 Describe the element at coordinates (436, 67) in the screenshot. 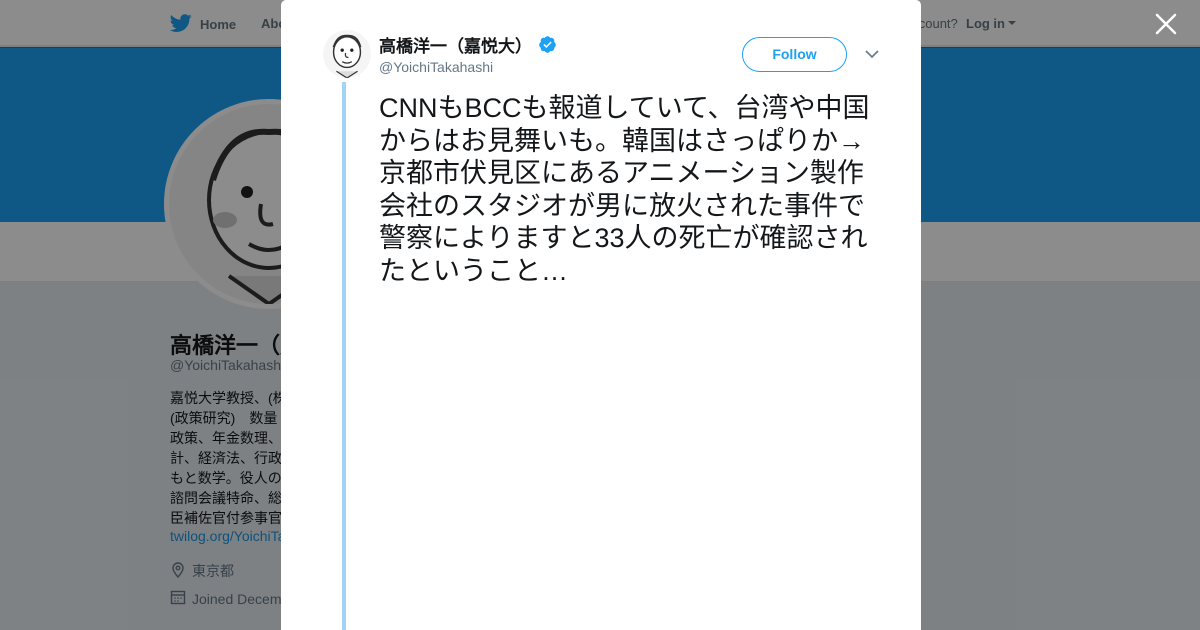

I see `tweet-author-handle: @YoichiTakahashi` at that location.